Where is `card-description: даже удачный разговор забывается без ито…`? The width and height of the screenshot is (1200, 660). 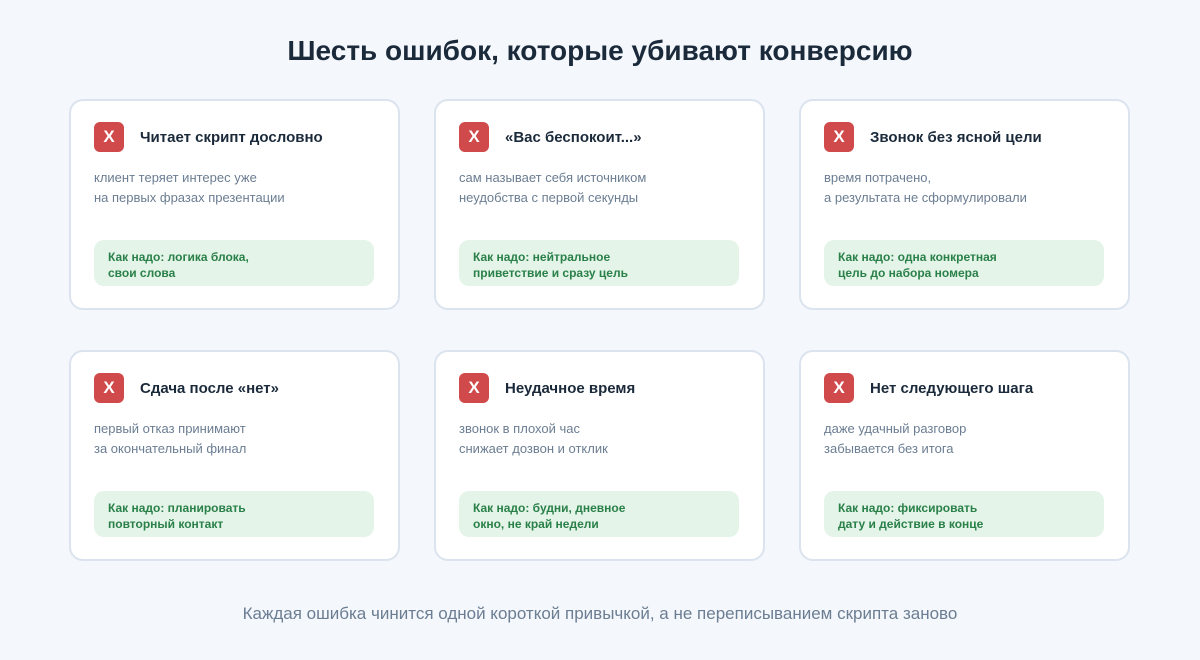
card-description: даже удачный разговор забывается без ито… is located at coordinates (966, 439).